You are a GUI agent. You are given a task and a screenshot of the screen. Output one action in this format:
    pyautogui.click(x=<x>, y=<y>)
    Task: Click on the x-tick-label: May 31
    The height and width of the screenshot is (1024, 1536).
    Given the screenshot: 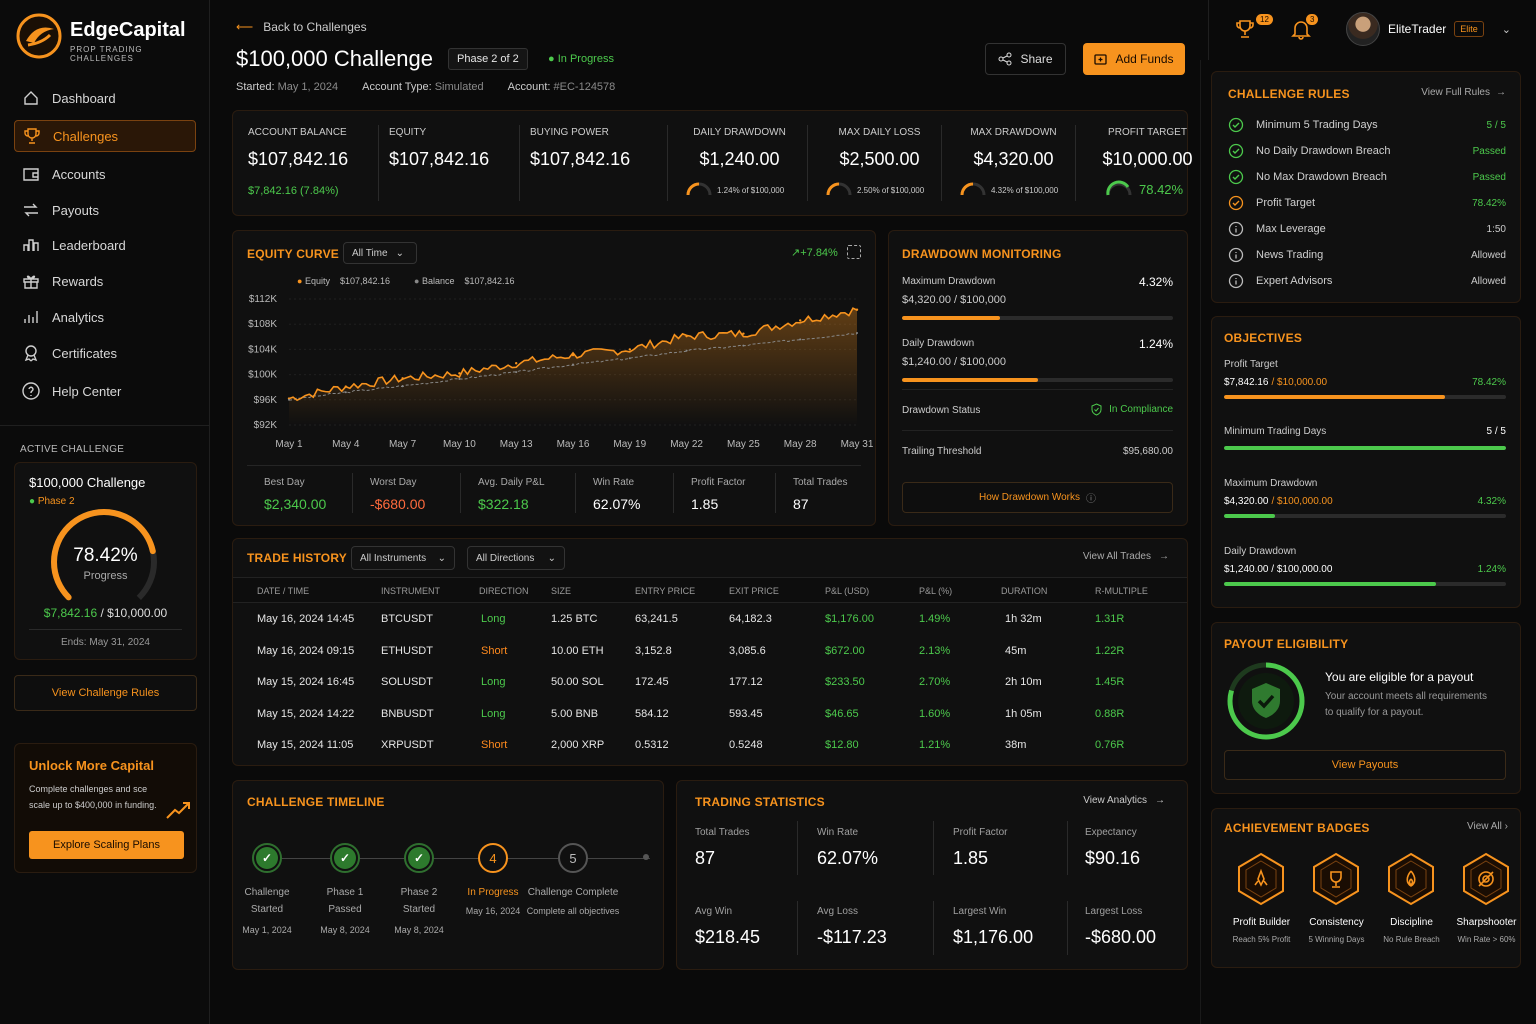 What is the action you would take?
    pyautogui.click(x=857, y=444)
    